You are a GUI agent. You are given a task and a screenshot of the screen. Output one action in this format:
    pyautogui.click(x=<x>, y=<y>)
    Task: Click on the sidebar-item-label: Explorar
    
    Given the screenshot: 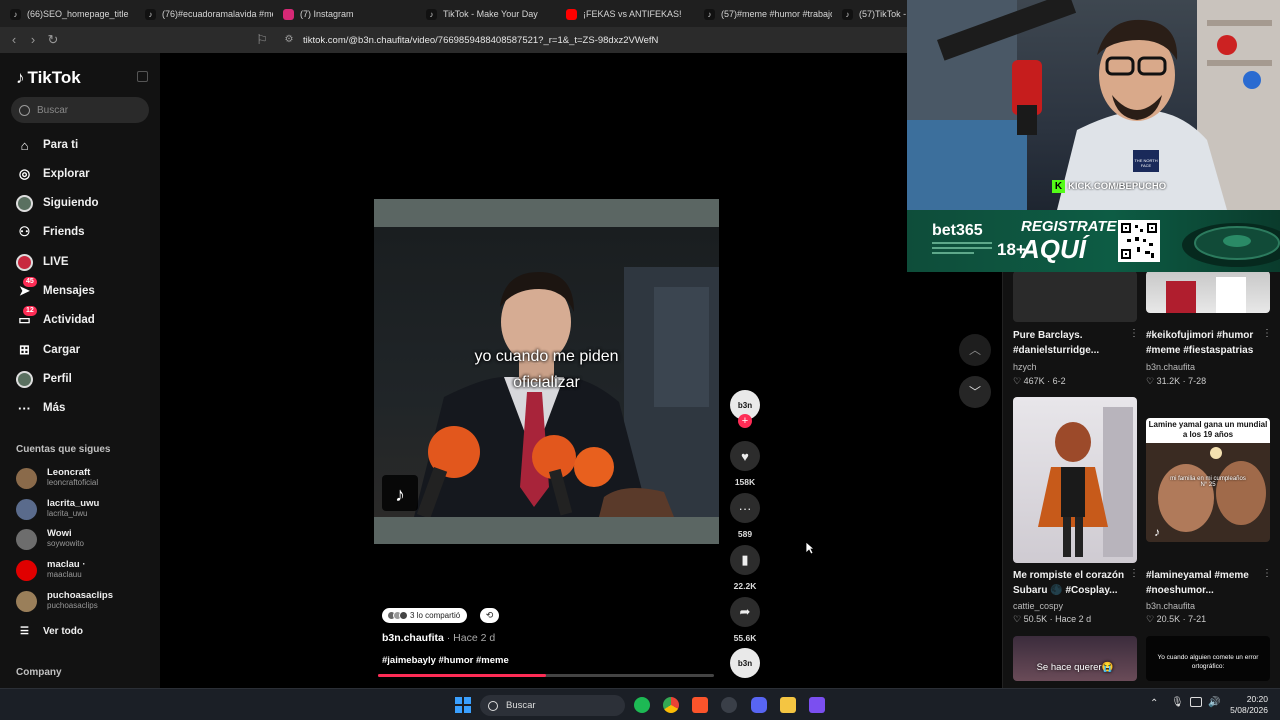 What is the action you would take?
    pyautogui.click(x=66, y=174)
    